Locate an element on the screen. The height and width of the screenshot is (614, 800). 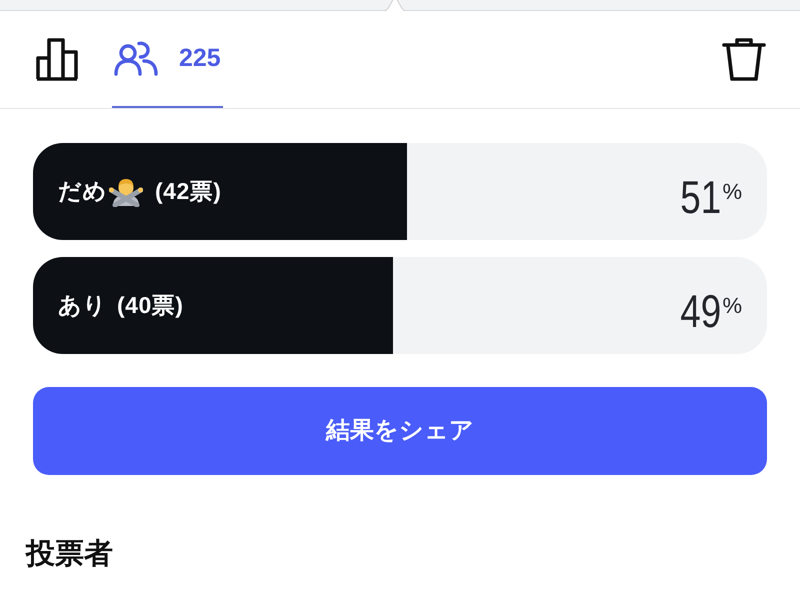
percent-value: 49 is located at coordinates (701, 311).